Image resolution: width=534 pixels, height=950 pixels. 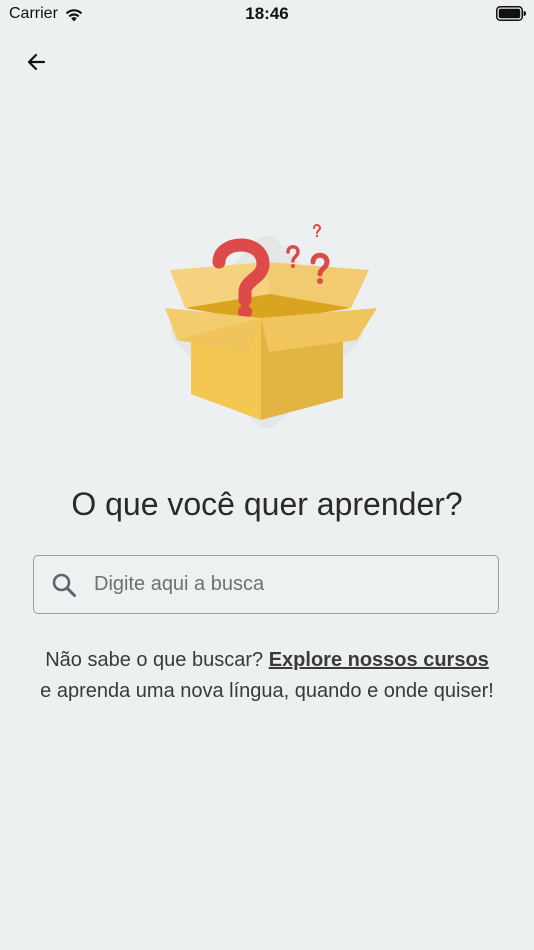 I want to click on search-field, so click(x=266, y=584).